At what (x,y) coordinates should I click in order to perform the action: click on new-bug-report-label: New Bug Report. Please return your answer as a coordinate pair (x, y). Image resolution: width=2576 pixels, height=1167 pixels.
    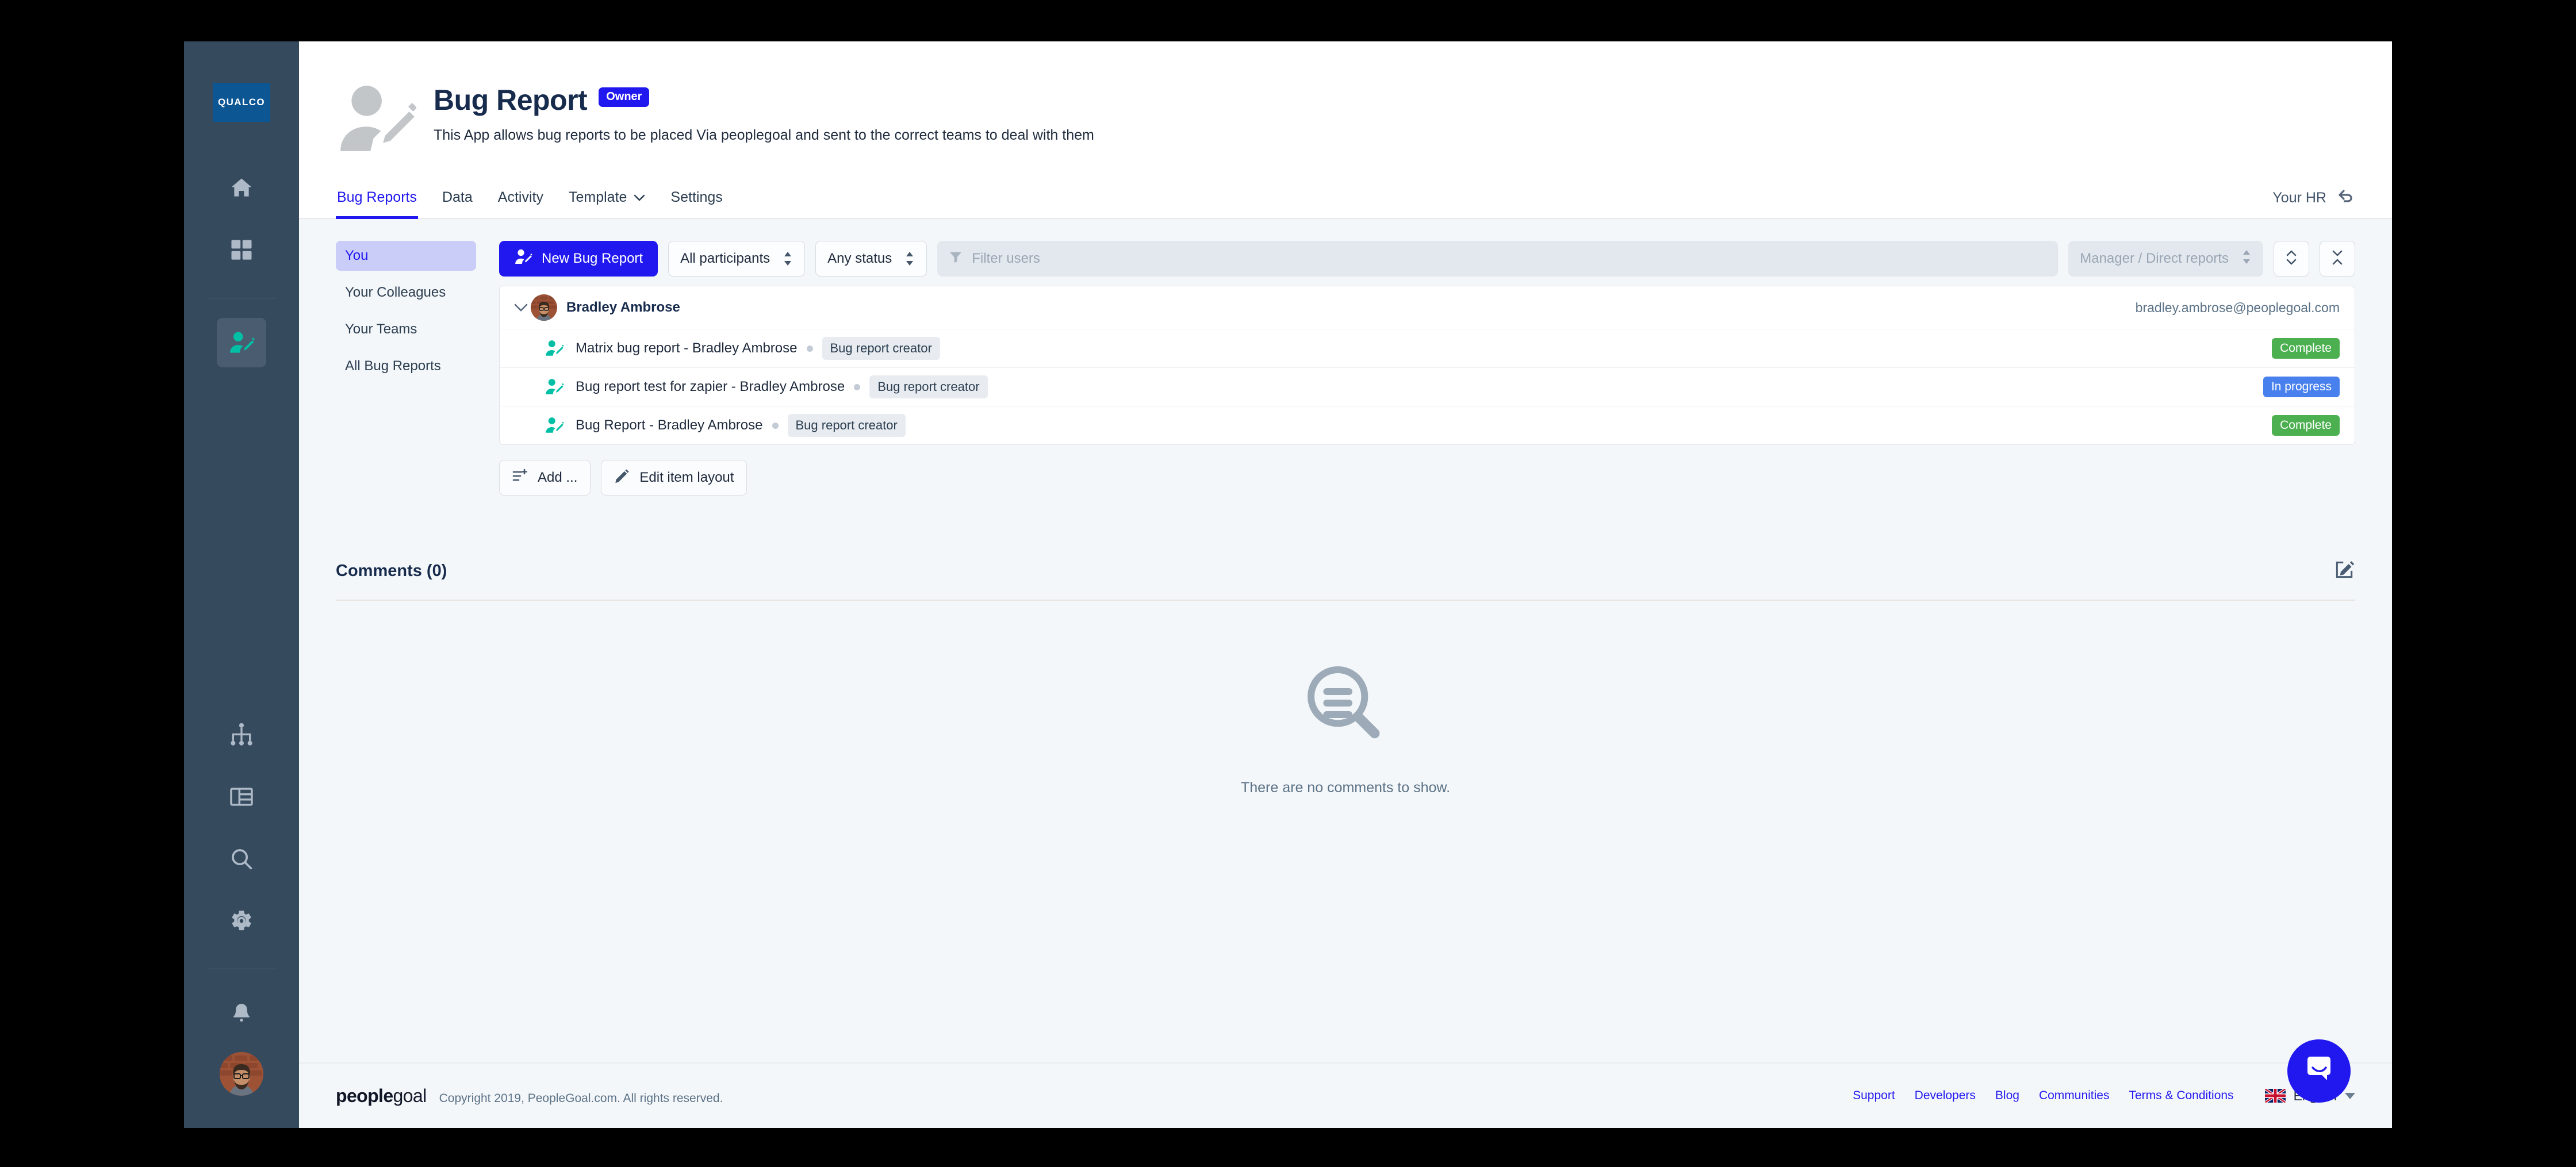
    Looking at the image, I should click on (592, 258).